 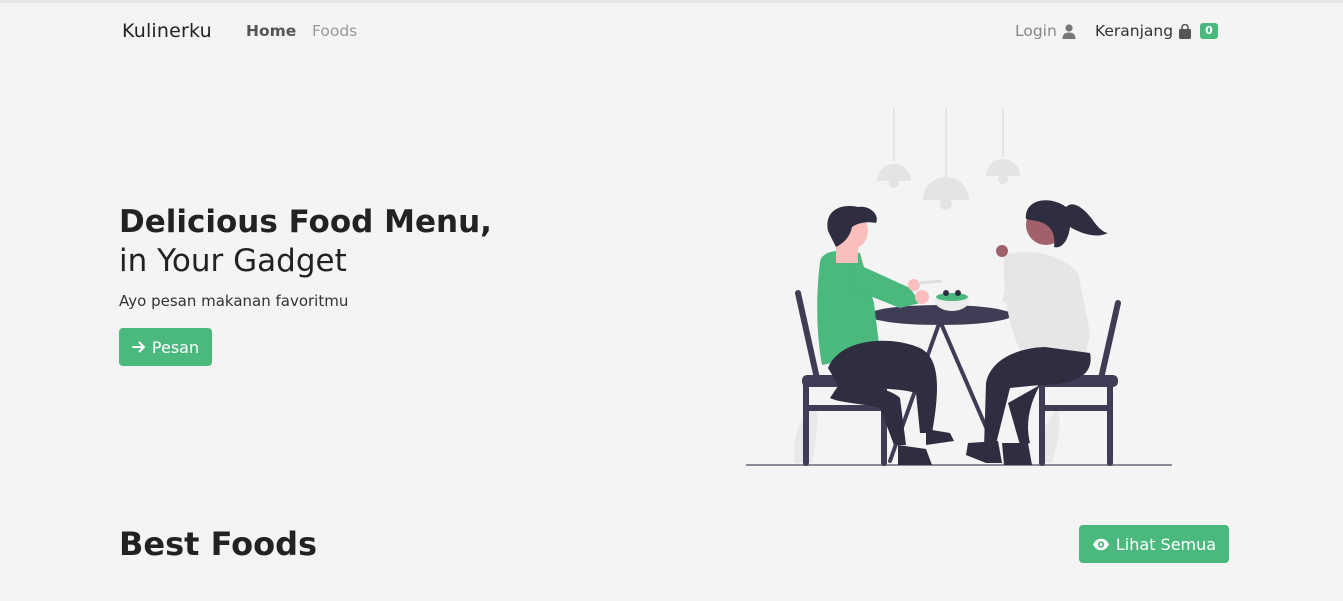 What do you see at coordinates (138, 347) in the screenshot?
I see `arrow-right-icon` at bounding box center [138, 347].